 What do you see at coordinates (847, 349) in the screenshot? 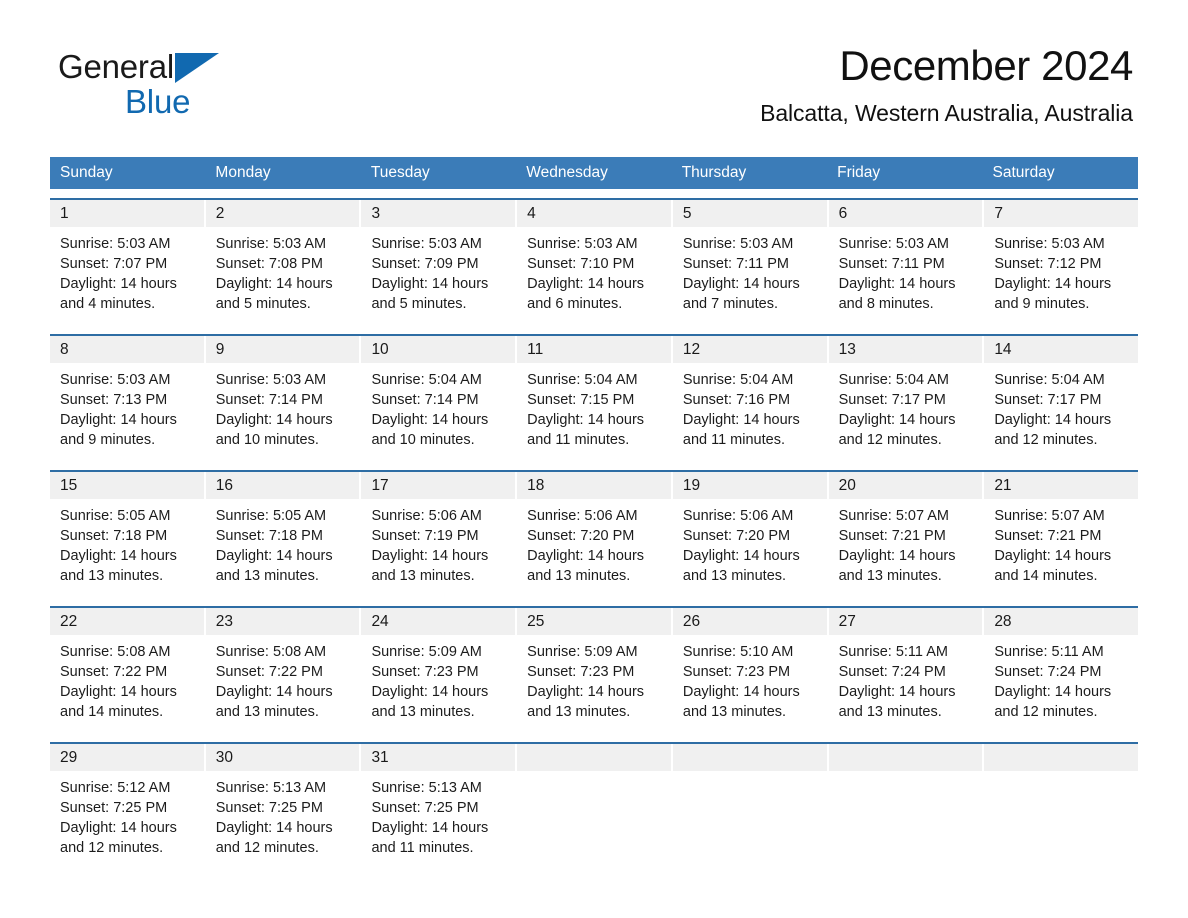
I see `day-number: 13` at bounding box center [847, 349].